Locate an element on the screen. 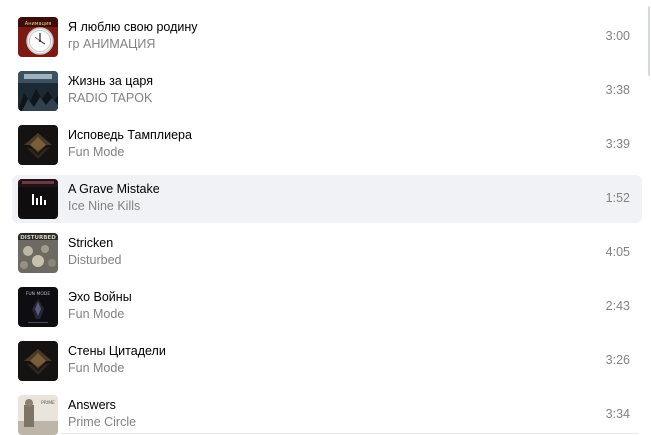 This screenshot has height=435, width=651. svg-text: Анимация is located at coordinates (38, 24).